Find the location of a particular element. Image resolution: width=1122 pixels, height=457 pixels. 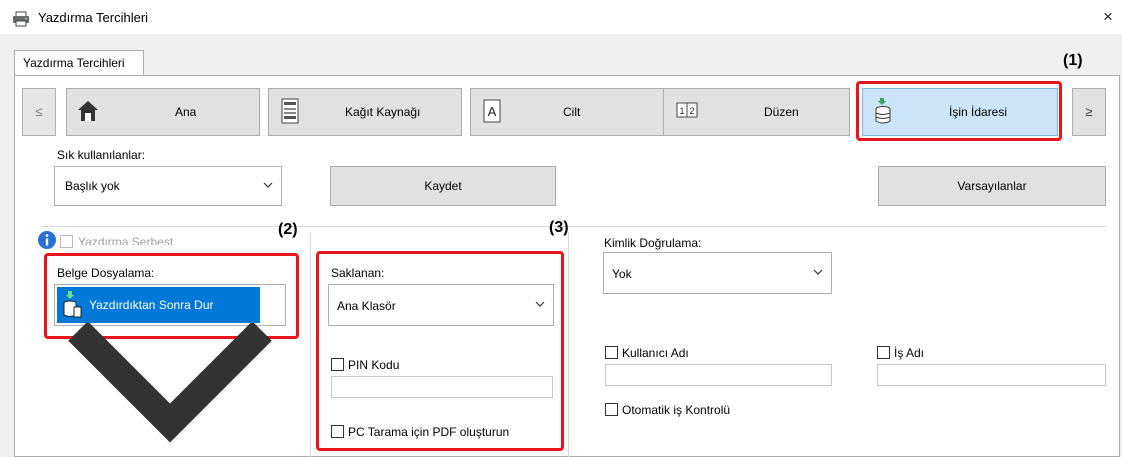

ribbon-tab-paper-source: Kağıt Kaynağı is located at coordinates (365, 112).